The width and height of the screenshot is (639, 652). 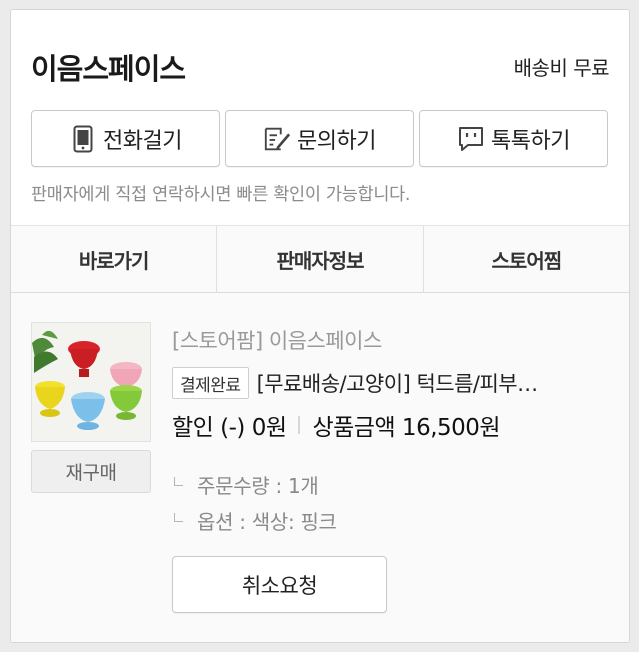 I want to click on call-button: 전화걸기, so click(x=125, y=138).